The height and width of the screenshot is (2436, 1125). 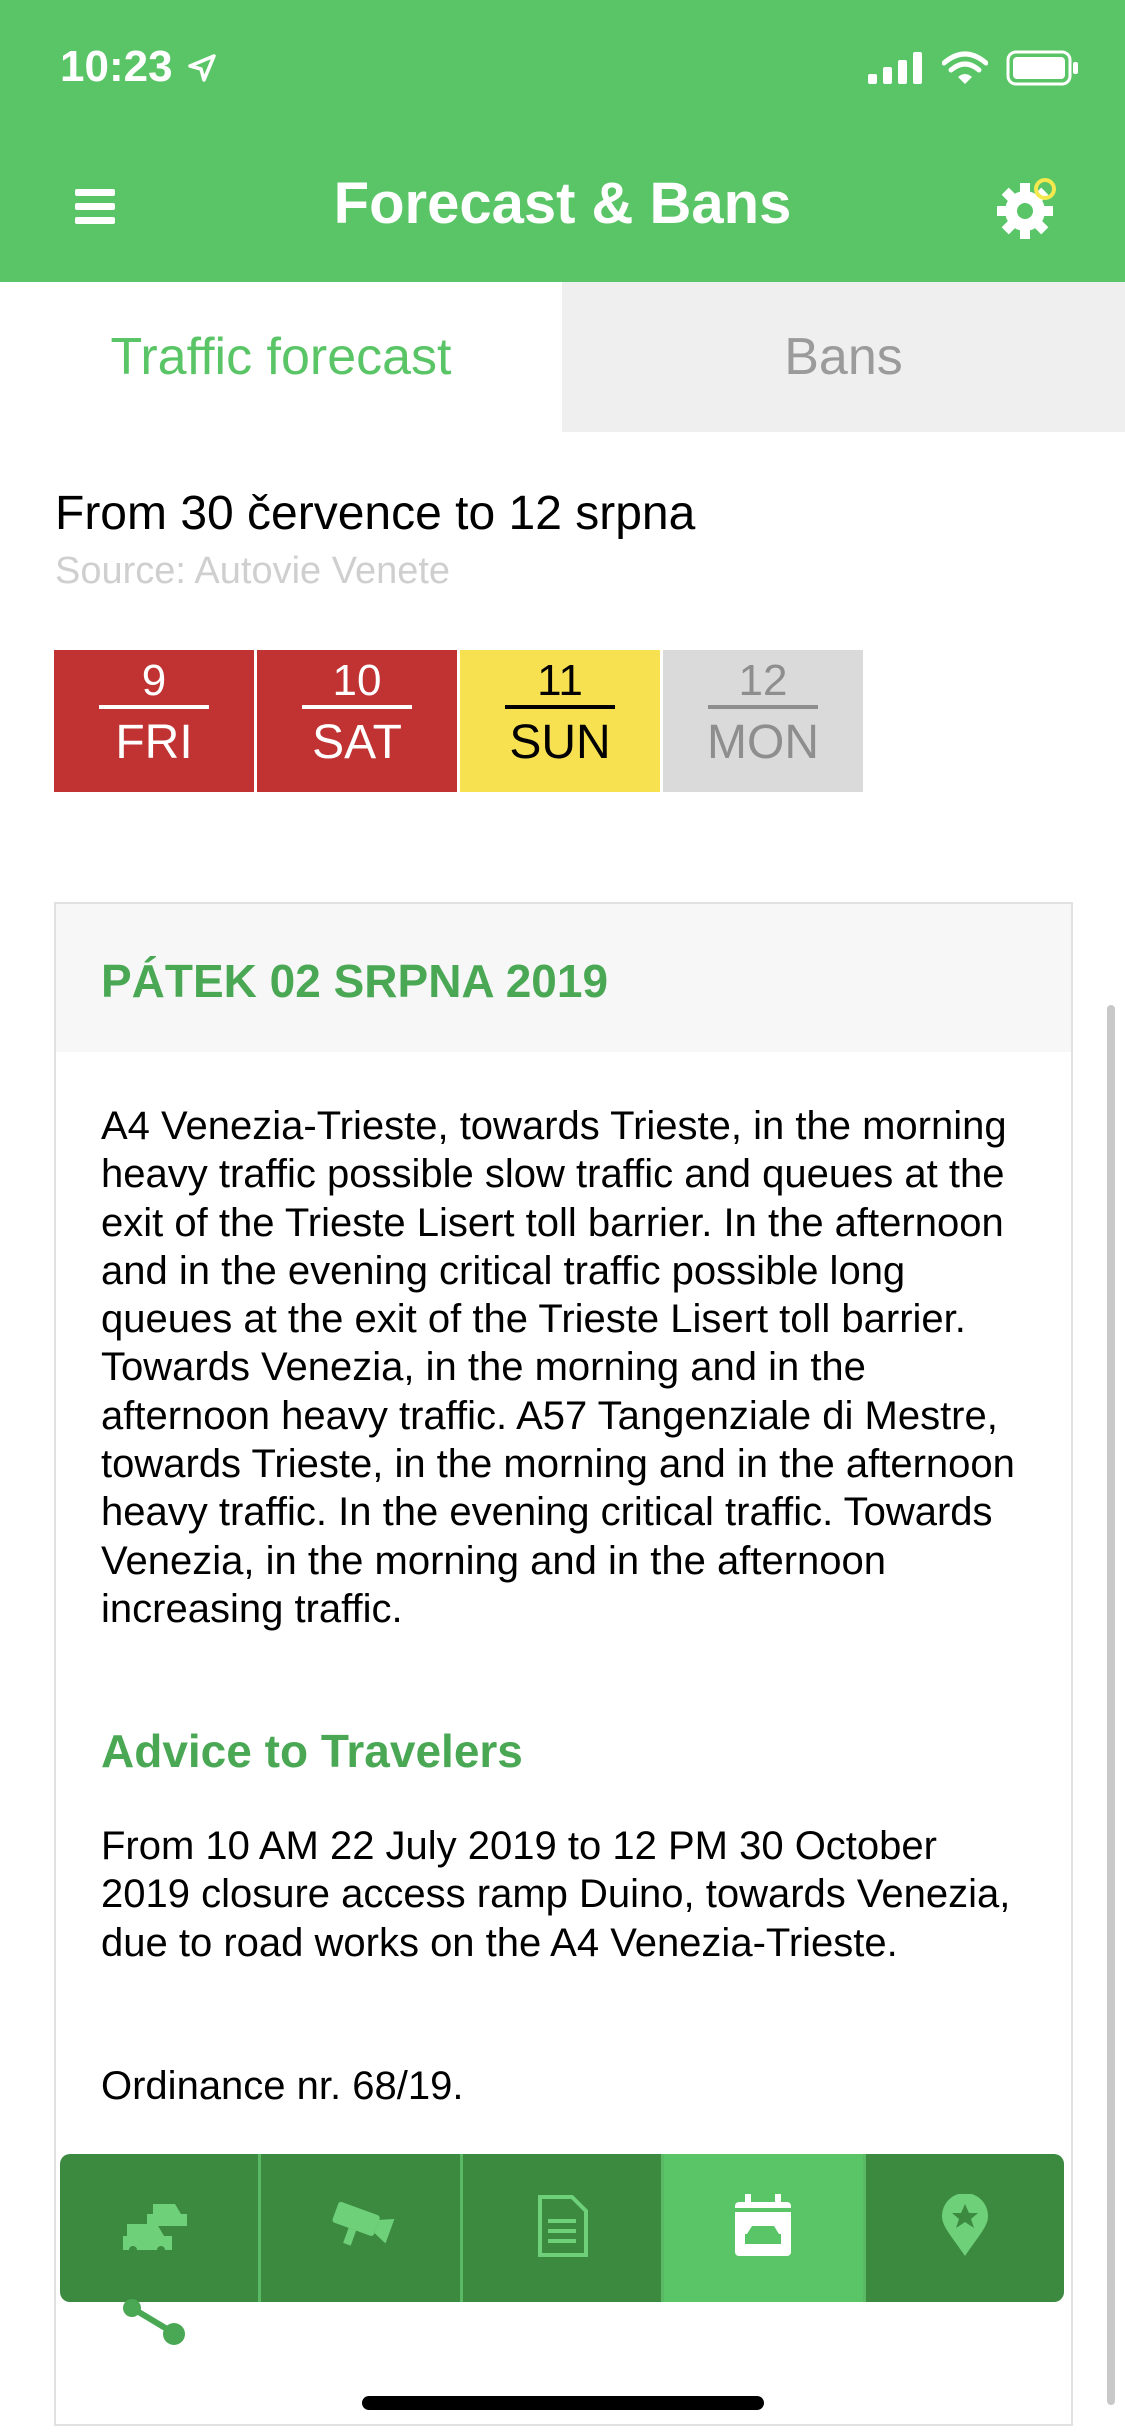 What do you see at coordinates (560, 680) in the screenshot?
I see `day-number: 11` at bounding box center [560, 680].